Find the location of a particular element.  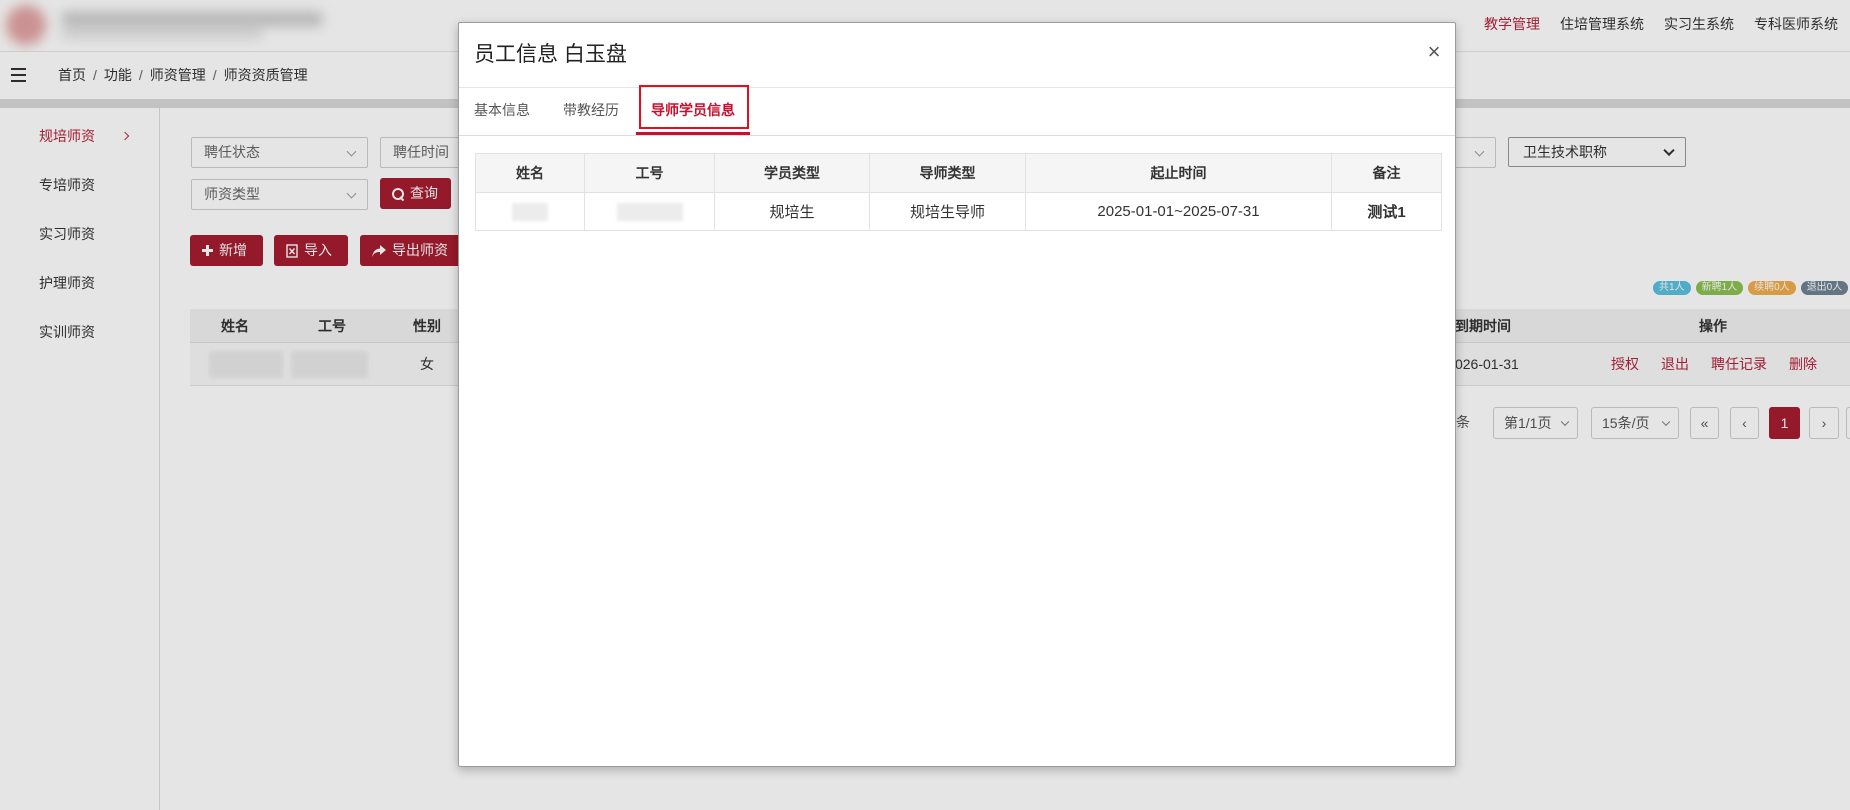

redacted-id is located at coordinates (649, 211).